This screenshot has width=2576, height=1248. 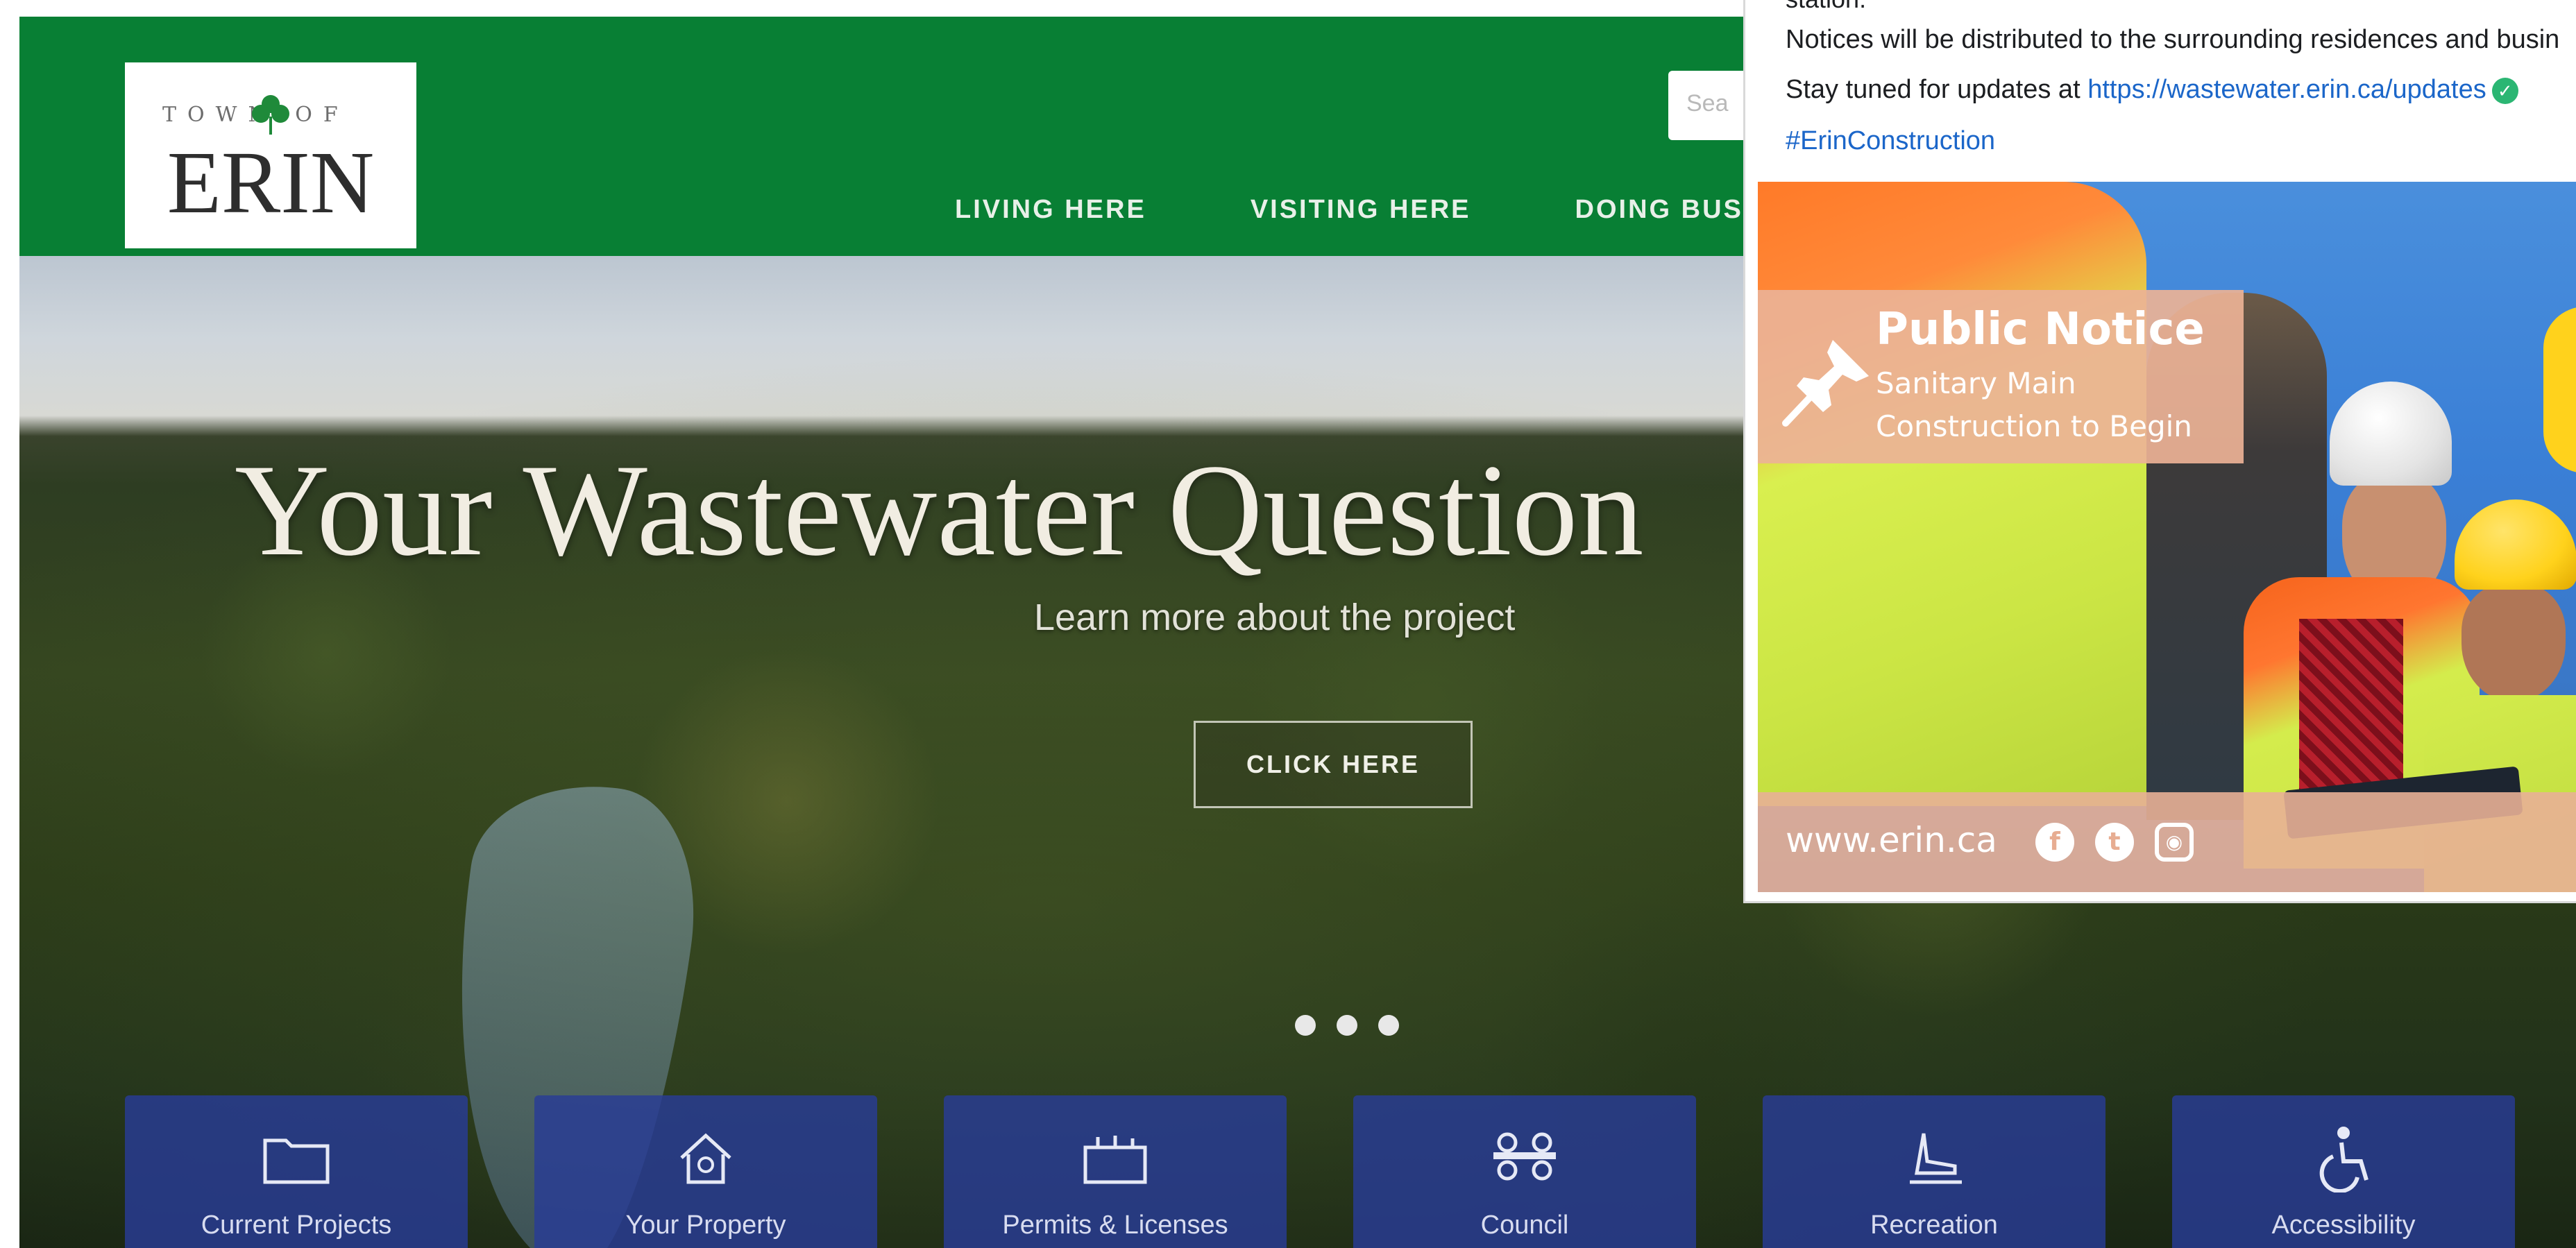 What do you see at coordinates (1826, 383) in the screenshot?
I see `pushpin-icon` at bounding box center [1826, 383].